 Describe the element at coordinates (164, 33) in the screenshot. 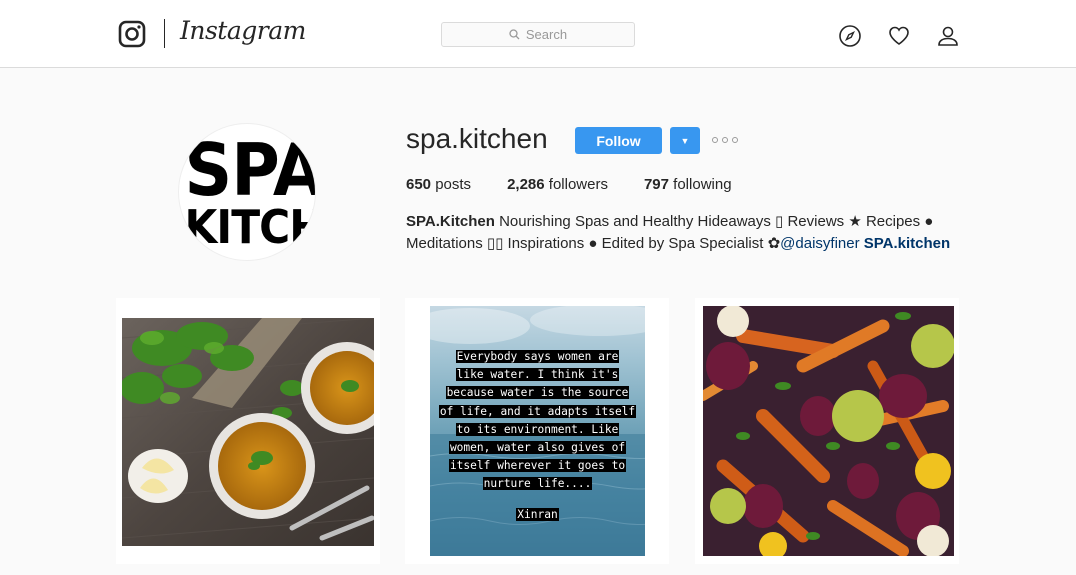

I see `brand-divider` at that location.